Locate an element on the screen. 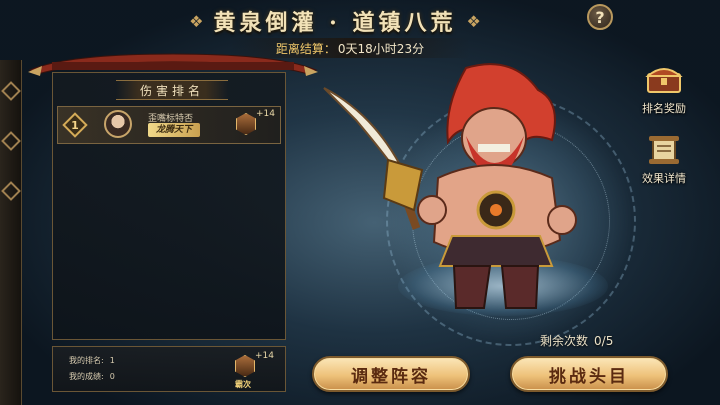 This screenshot has height=405, width=720. my-emblem-caption: 霸次 is located at coordinates (243, 384).